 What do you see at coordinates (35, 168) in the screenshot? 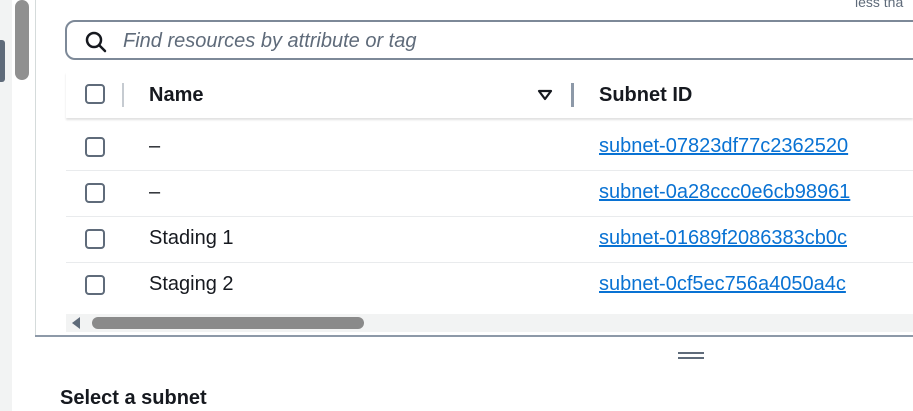
I see `panel-border` at bounding box center [35, 168].